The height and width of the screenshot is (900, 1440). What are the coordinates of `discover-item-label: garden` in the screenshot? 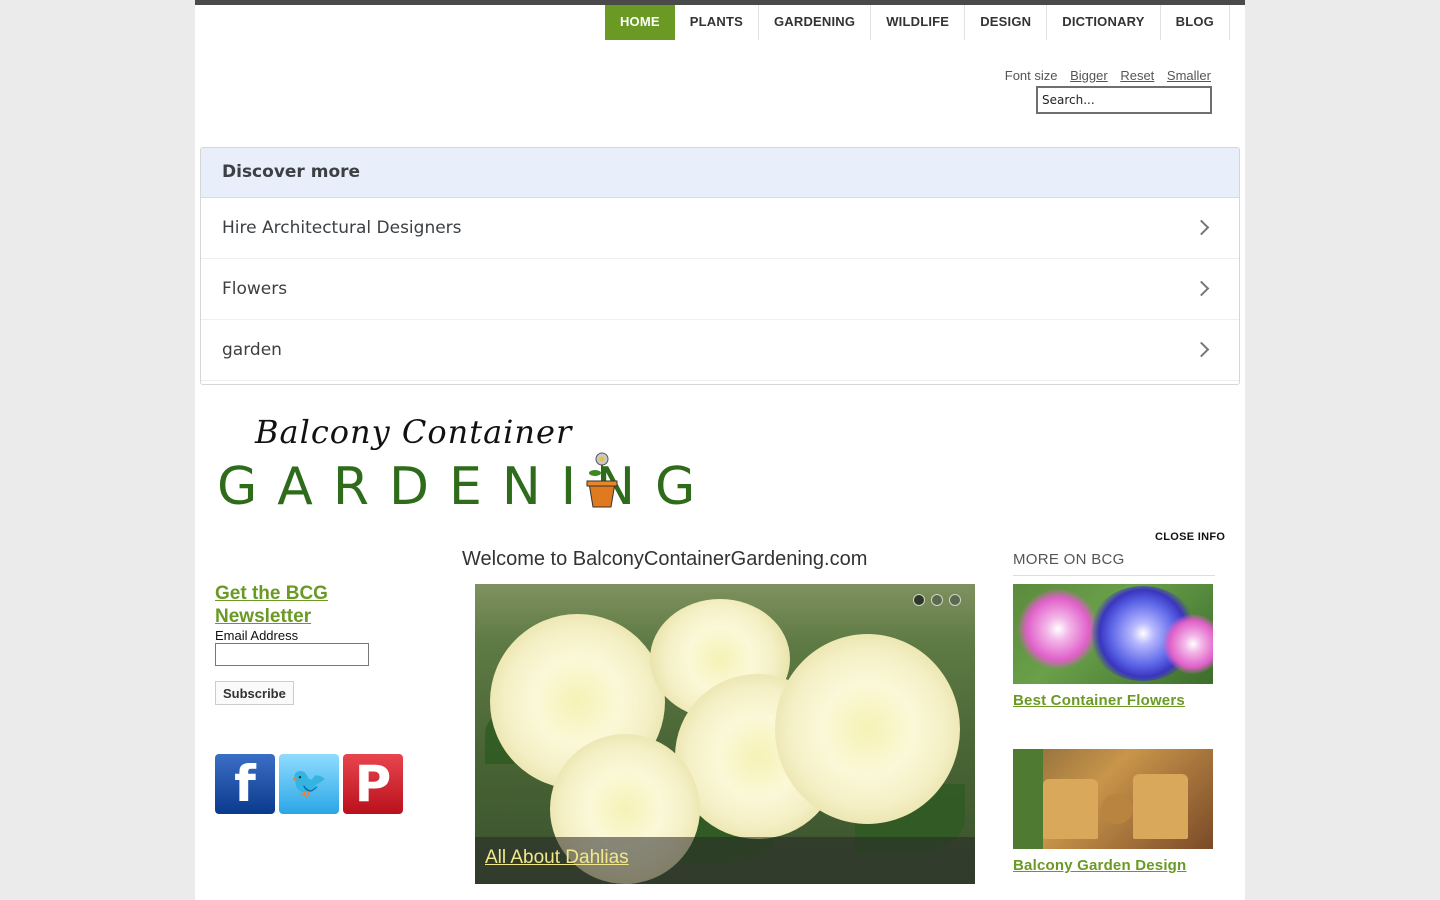 It's located at (252, 350).